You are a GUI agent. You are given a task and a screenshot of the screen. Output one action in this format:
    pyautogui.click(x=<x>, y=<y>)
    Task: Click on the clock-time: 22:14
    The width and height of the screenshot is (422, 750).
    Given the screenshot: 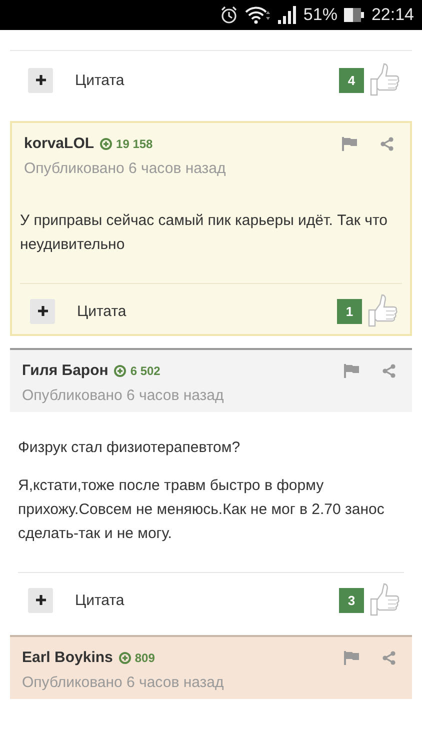 What is the action you would take?
    pyautogui.click(x=392, y=15)
    